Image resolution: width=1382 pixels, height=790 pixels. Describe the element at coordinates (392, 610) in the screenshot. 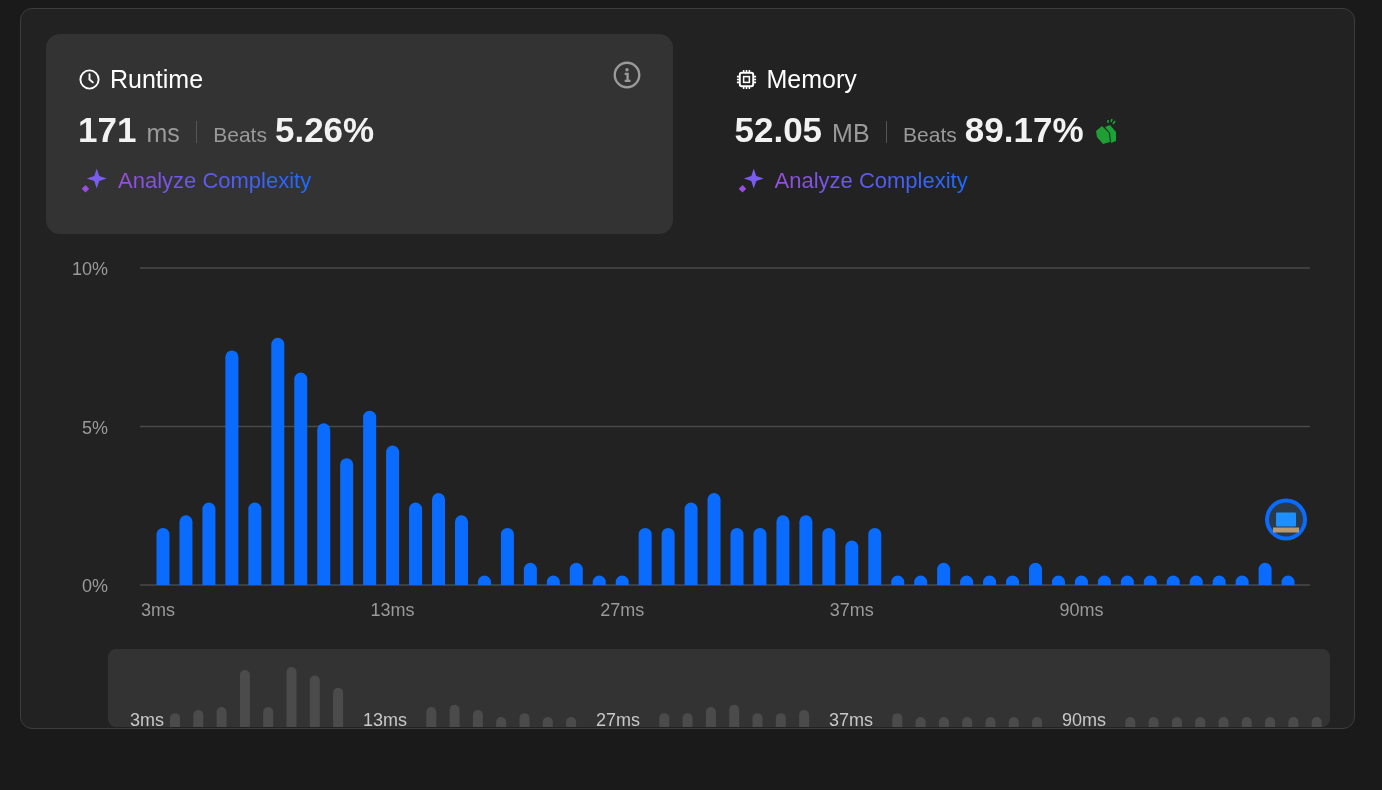

I see `x-axis-label: 13ms` at that location.